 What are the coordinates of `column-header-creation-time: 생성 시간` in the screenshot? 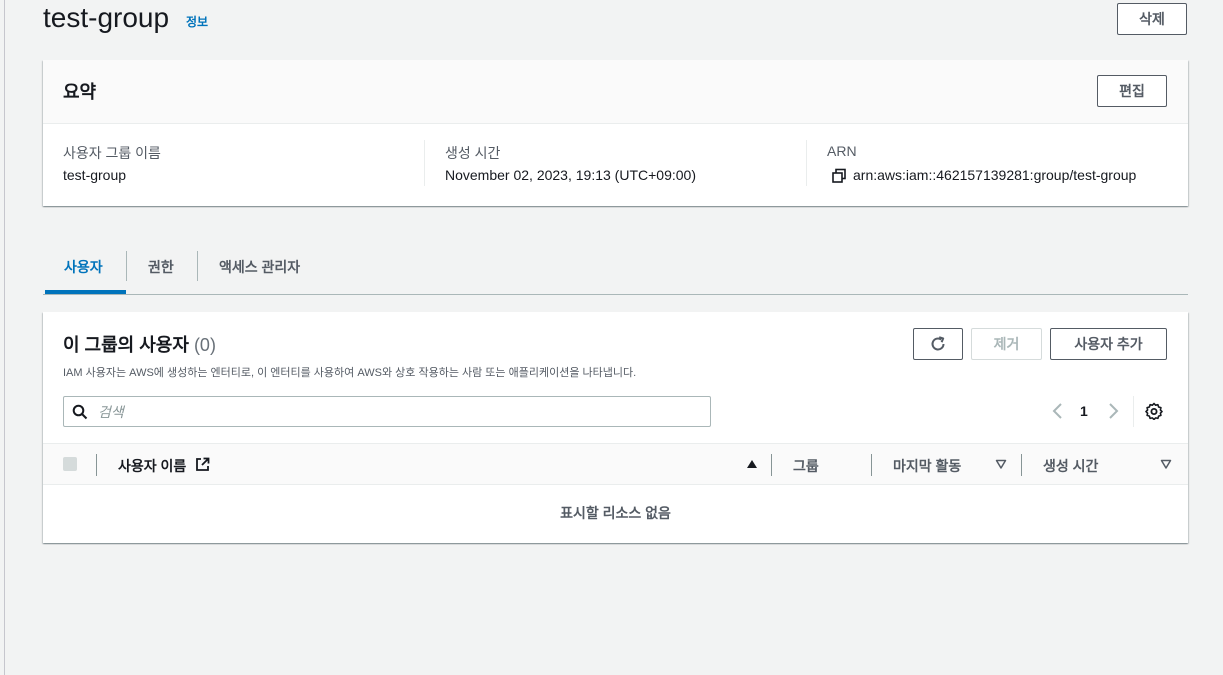 It's located at (1070, 466).